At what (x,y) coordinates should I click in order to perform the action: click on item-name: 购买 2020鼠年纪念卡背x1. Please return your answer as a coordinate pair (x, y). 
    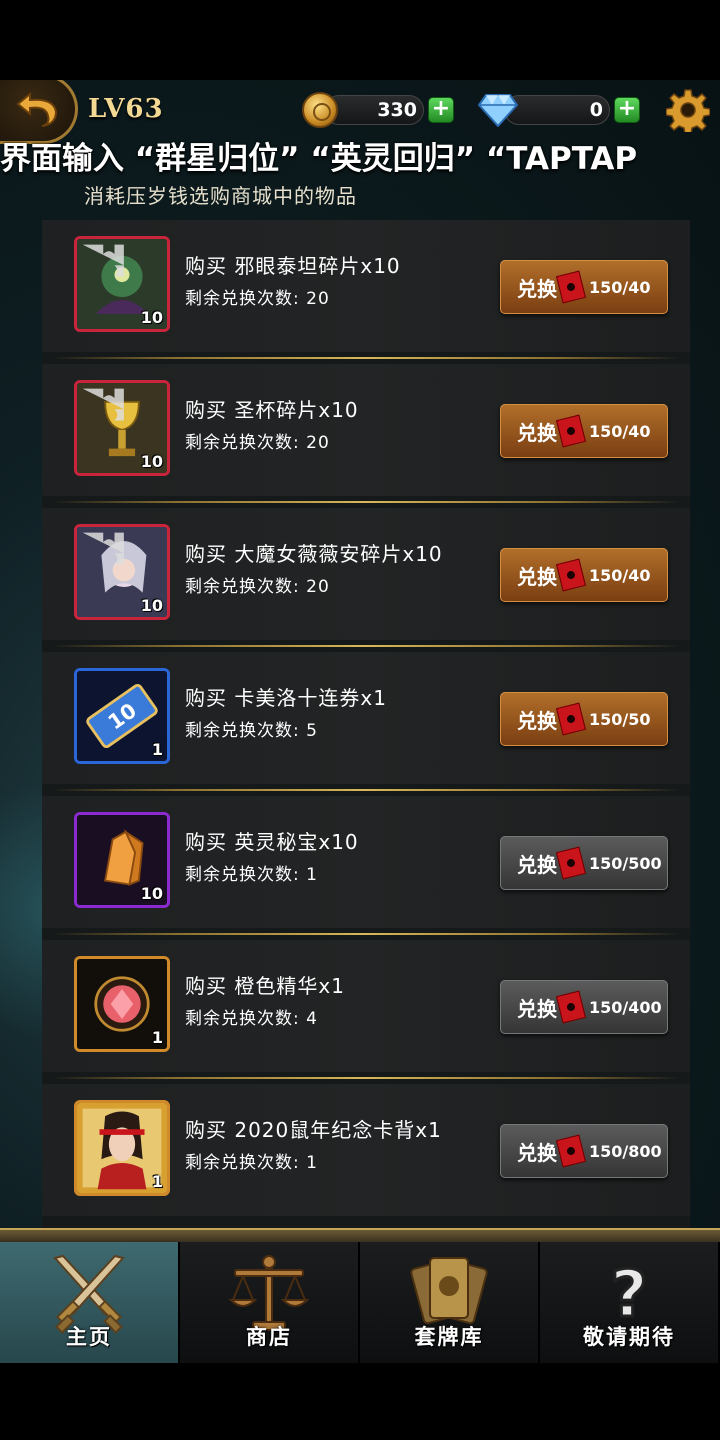
    Looking at the image, I should click on (313, 1130).